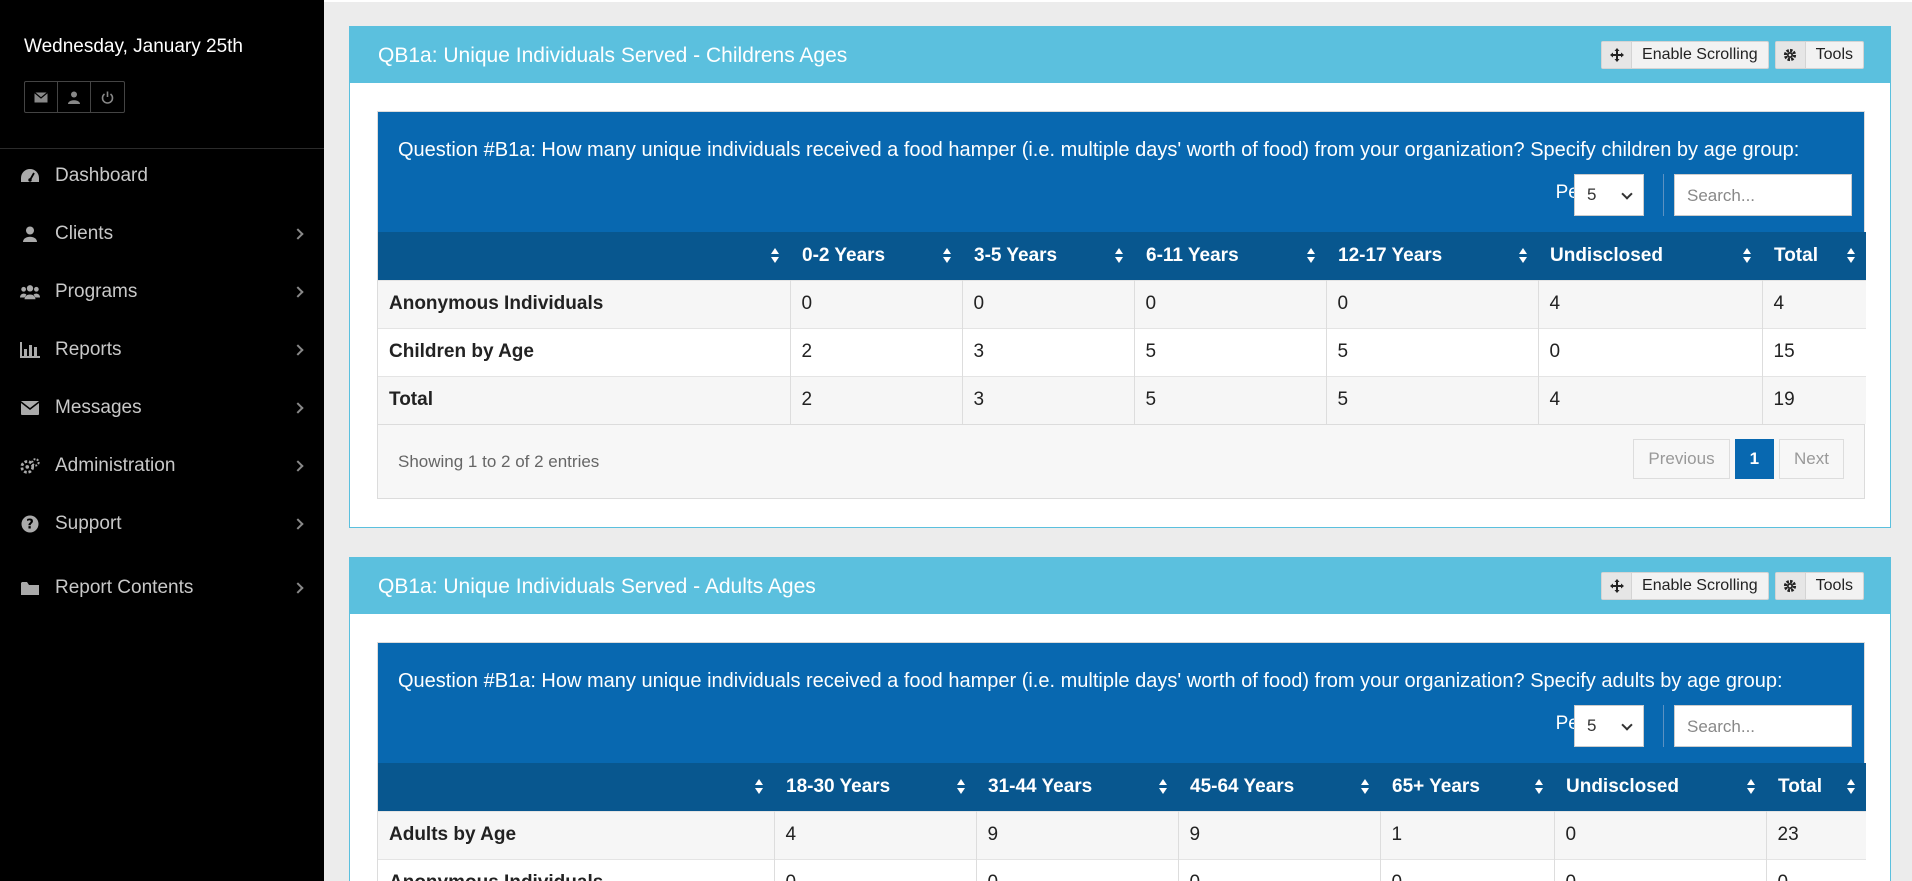 The width and height of the screenshot is (1912, 881). I want to click on sidebar-item-clients: Clients, so click(162, 234).